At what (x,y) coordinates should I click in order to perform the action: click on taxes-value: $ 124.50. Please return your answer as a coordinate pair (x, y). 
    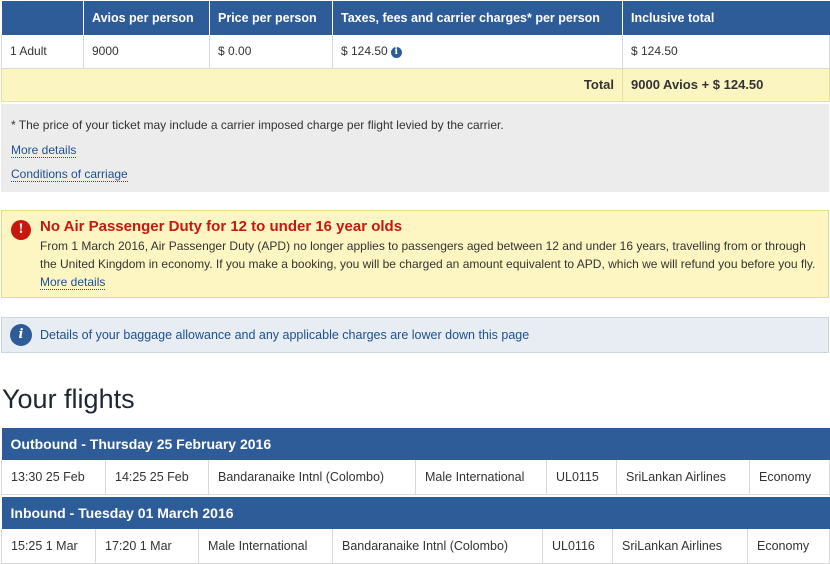
    Looking at the image, I should click on (364, 51).